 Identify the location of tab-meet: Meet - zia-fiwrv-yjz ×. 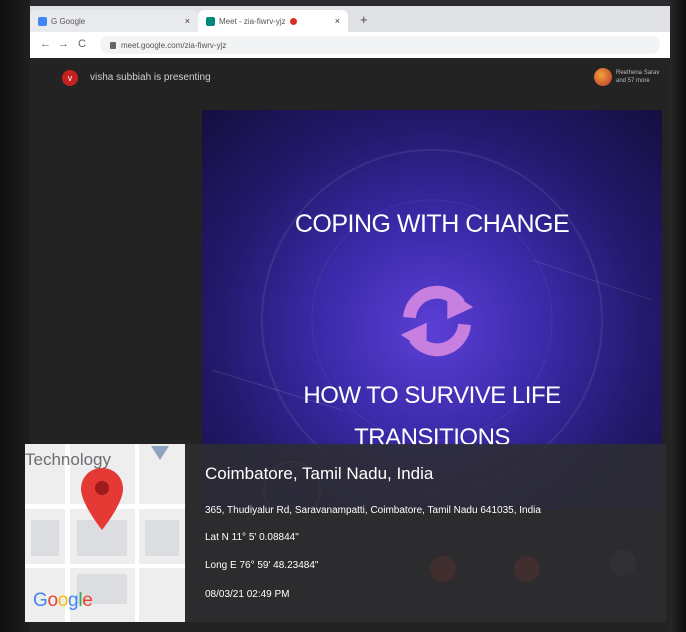
(273, 21).